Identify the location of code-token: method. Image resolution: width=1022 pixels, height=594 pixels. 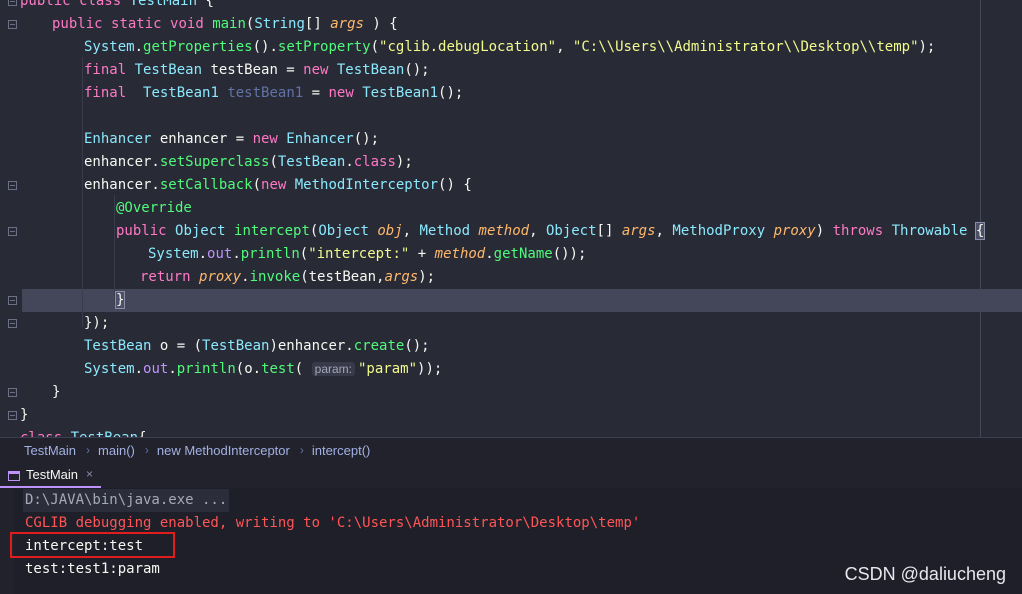
(504, 231).